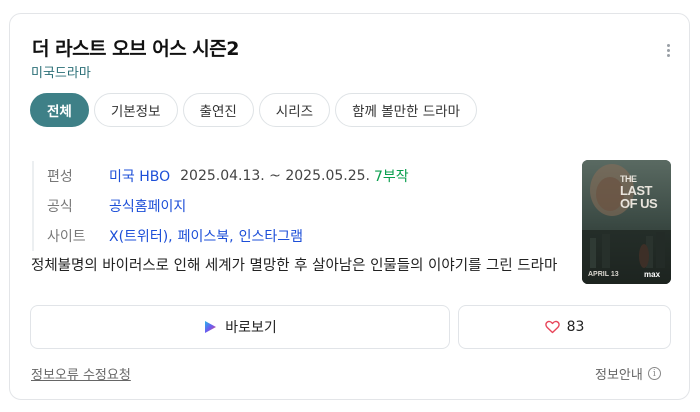  What do you see at coordinates (61, 73) in the screenshot?
I see `genre-subtitle: 미국드라마` at bounding box center [61, 73].